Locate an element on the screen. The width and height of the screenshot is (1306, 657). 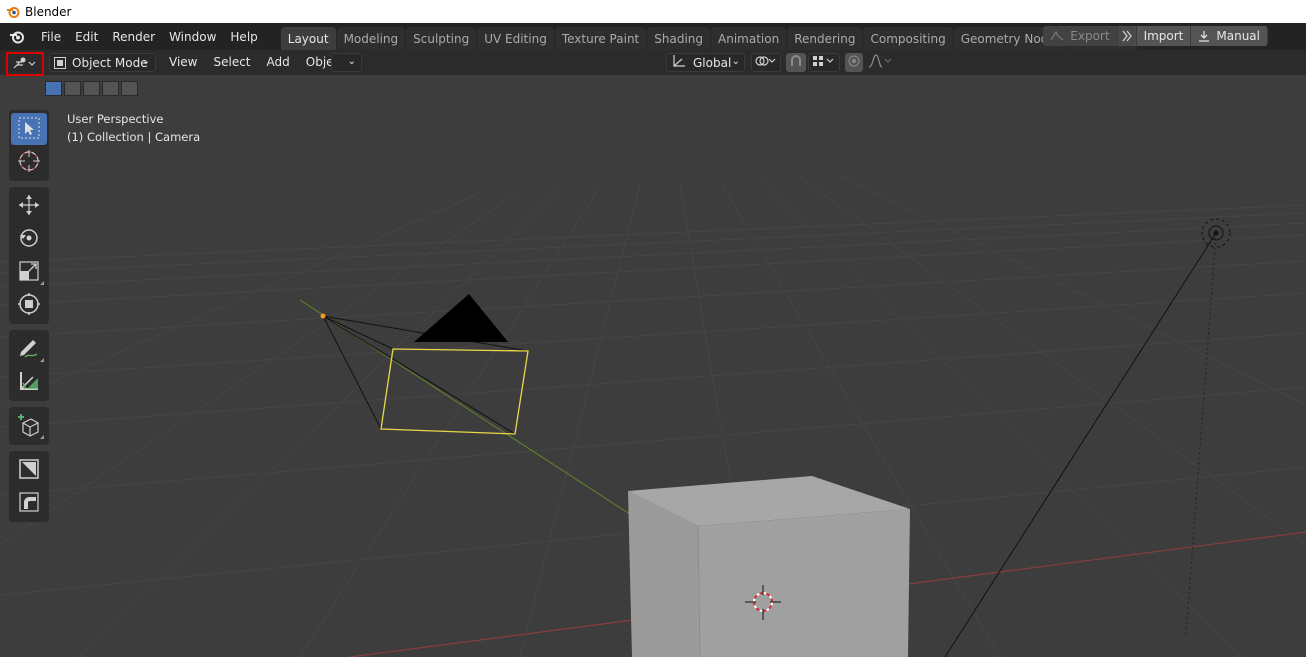
import-label: Import is located at coordinates (1163, 36).